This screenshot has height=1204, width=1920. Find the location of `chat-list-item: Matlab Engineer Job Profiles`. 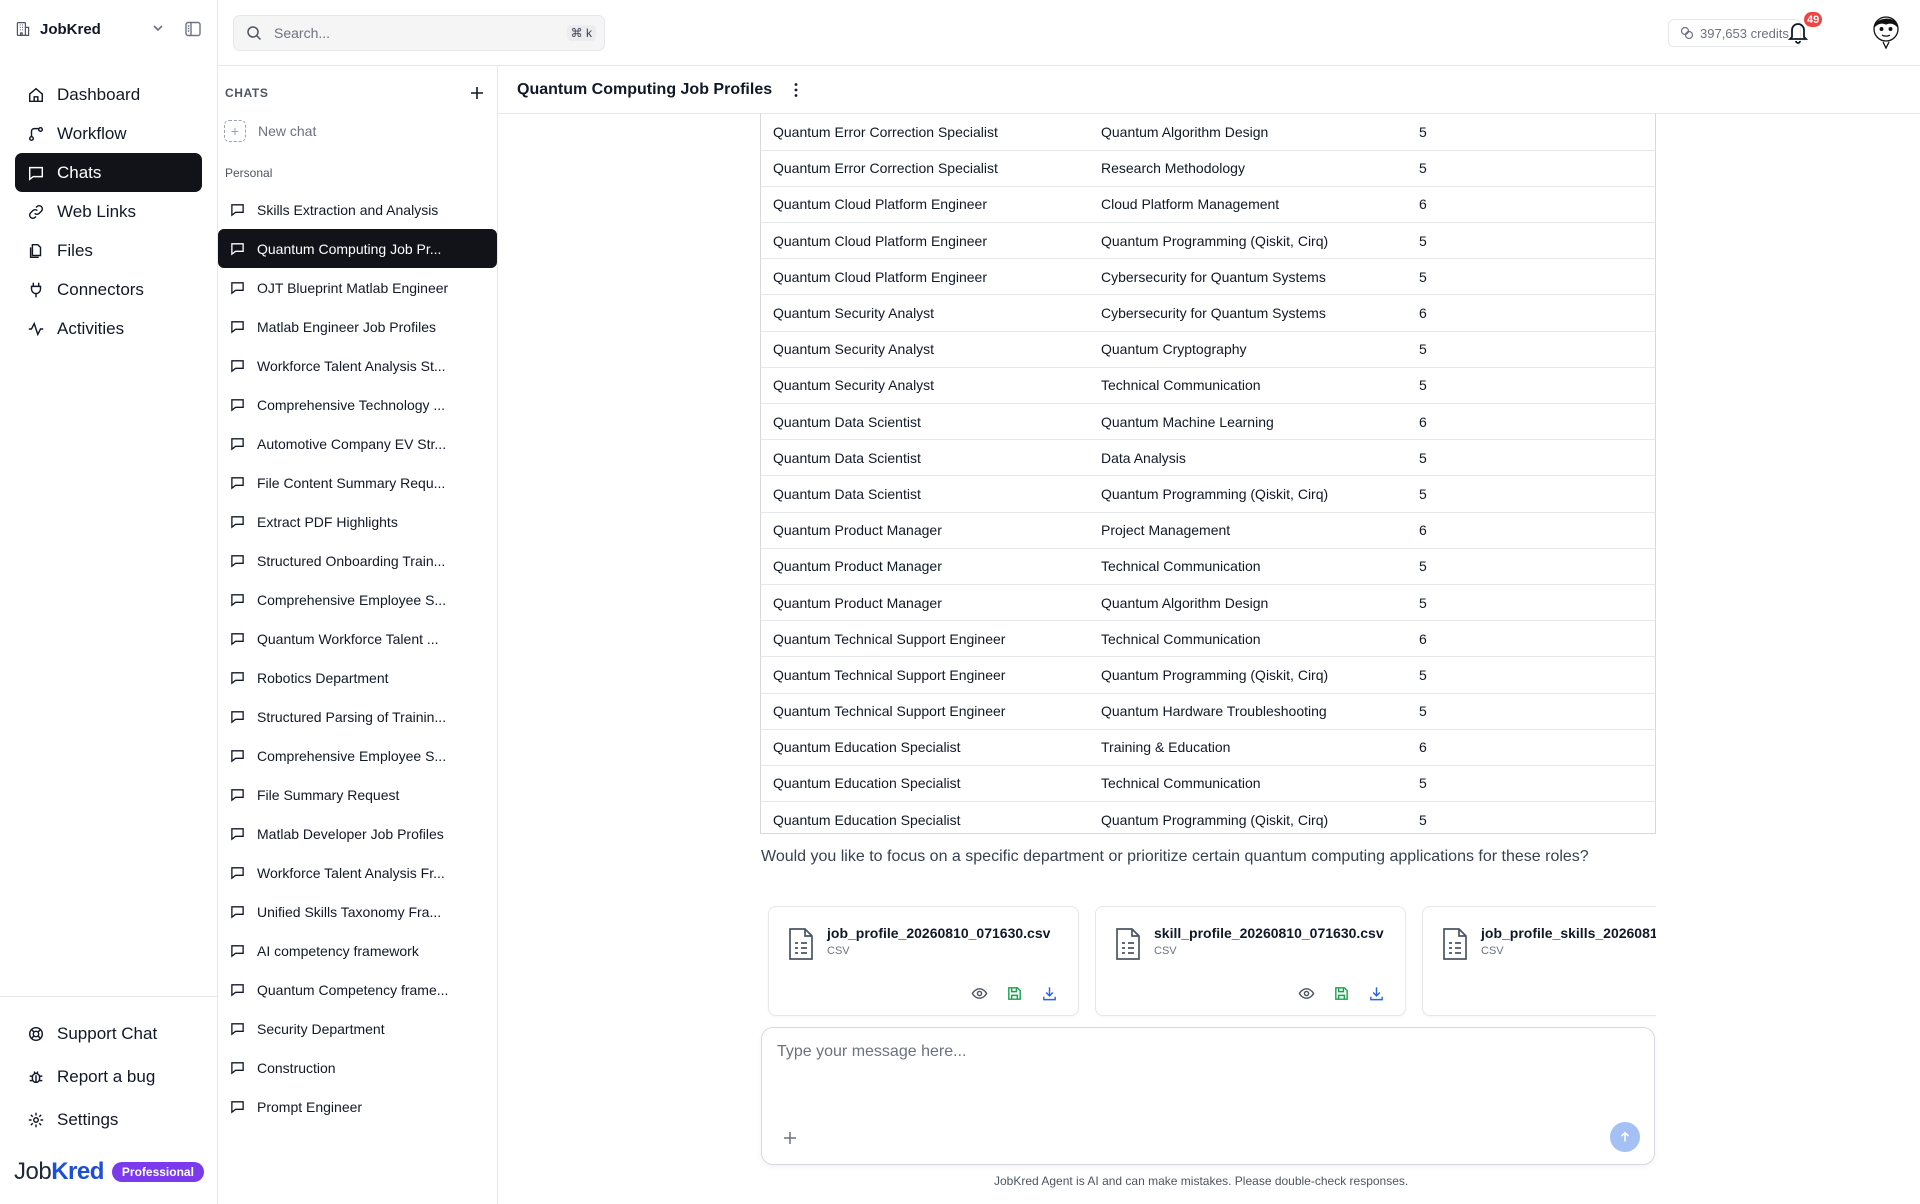

chat-list-item: Matlab Engineer Job Profiles is located at coordinates (357, 326).